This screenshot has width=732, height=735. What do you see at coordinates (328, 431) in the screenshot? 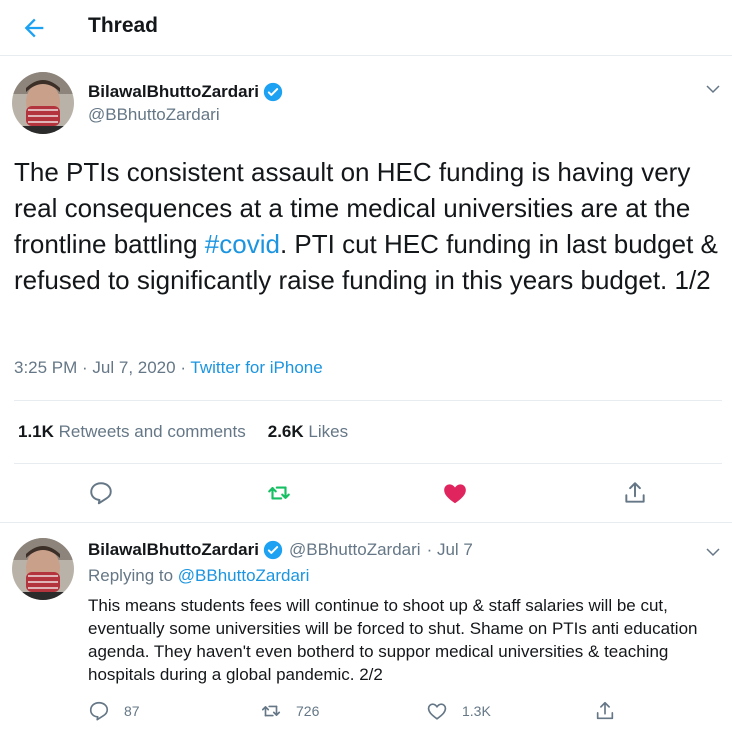
I see `likes-label: Likes` at bounding box center [328, 431].